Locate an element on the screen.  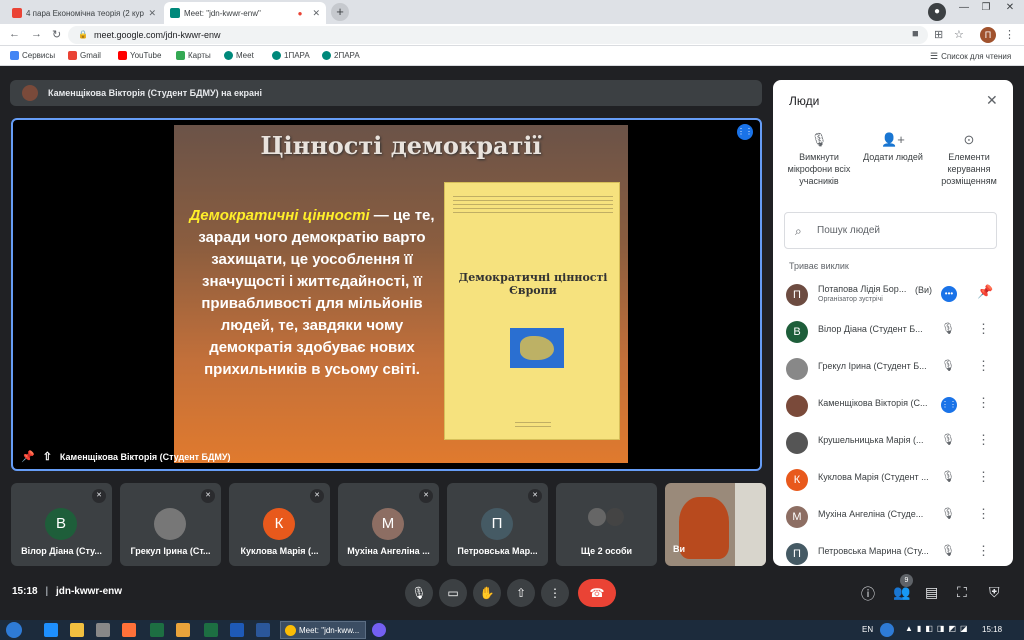
activities-icon: ⛶ is located at coordinates (962, 592).